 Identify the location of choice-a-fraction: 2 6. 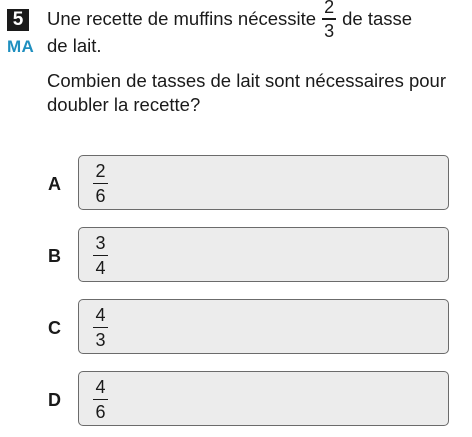
(100, 183).